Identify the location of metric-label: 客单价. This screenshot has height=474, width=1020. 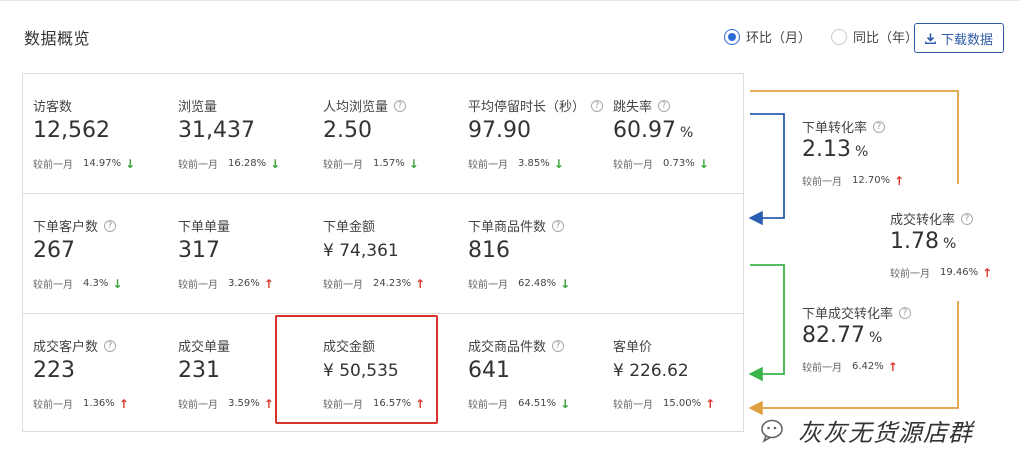
(633, 347).